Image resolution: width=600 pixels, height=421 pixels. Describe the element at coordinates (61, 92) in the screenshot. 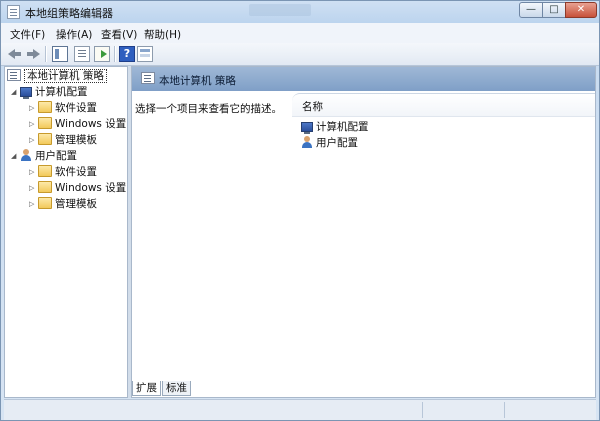

I see `tree-item-label: 计算机配置` at that location.